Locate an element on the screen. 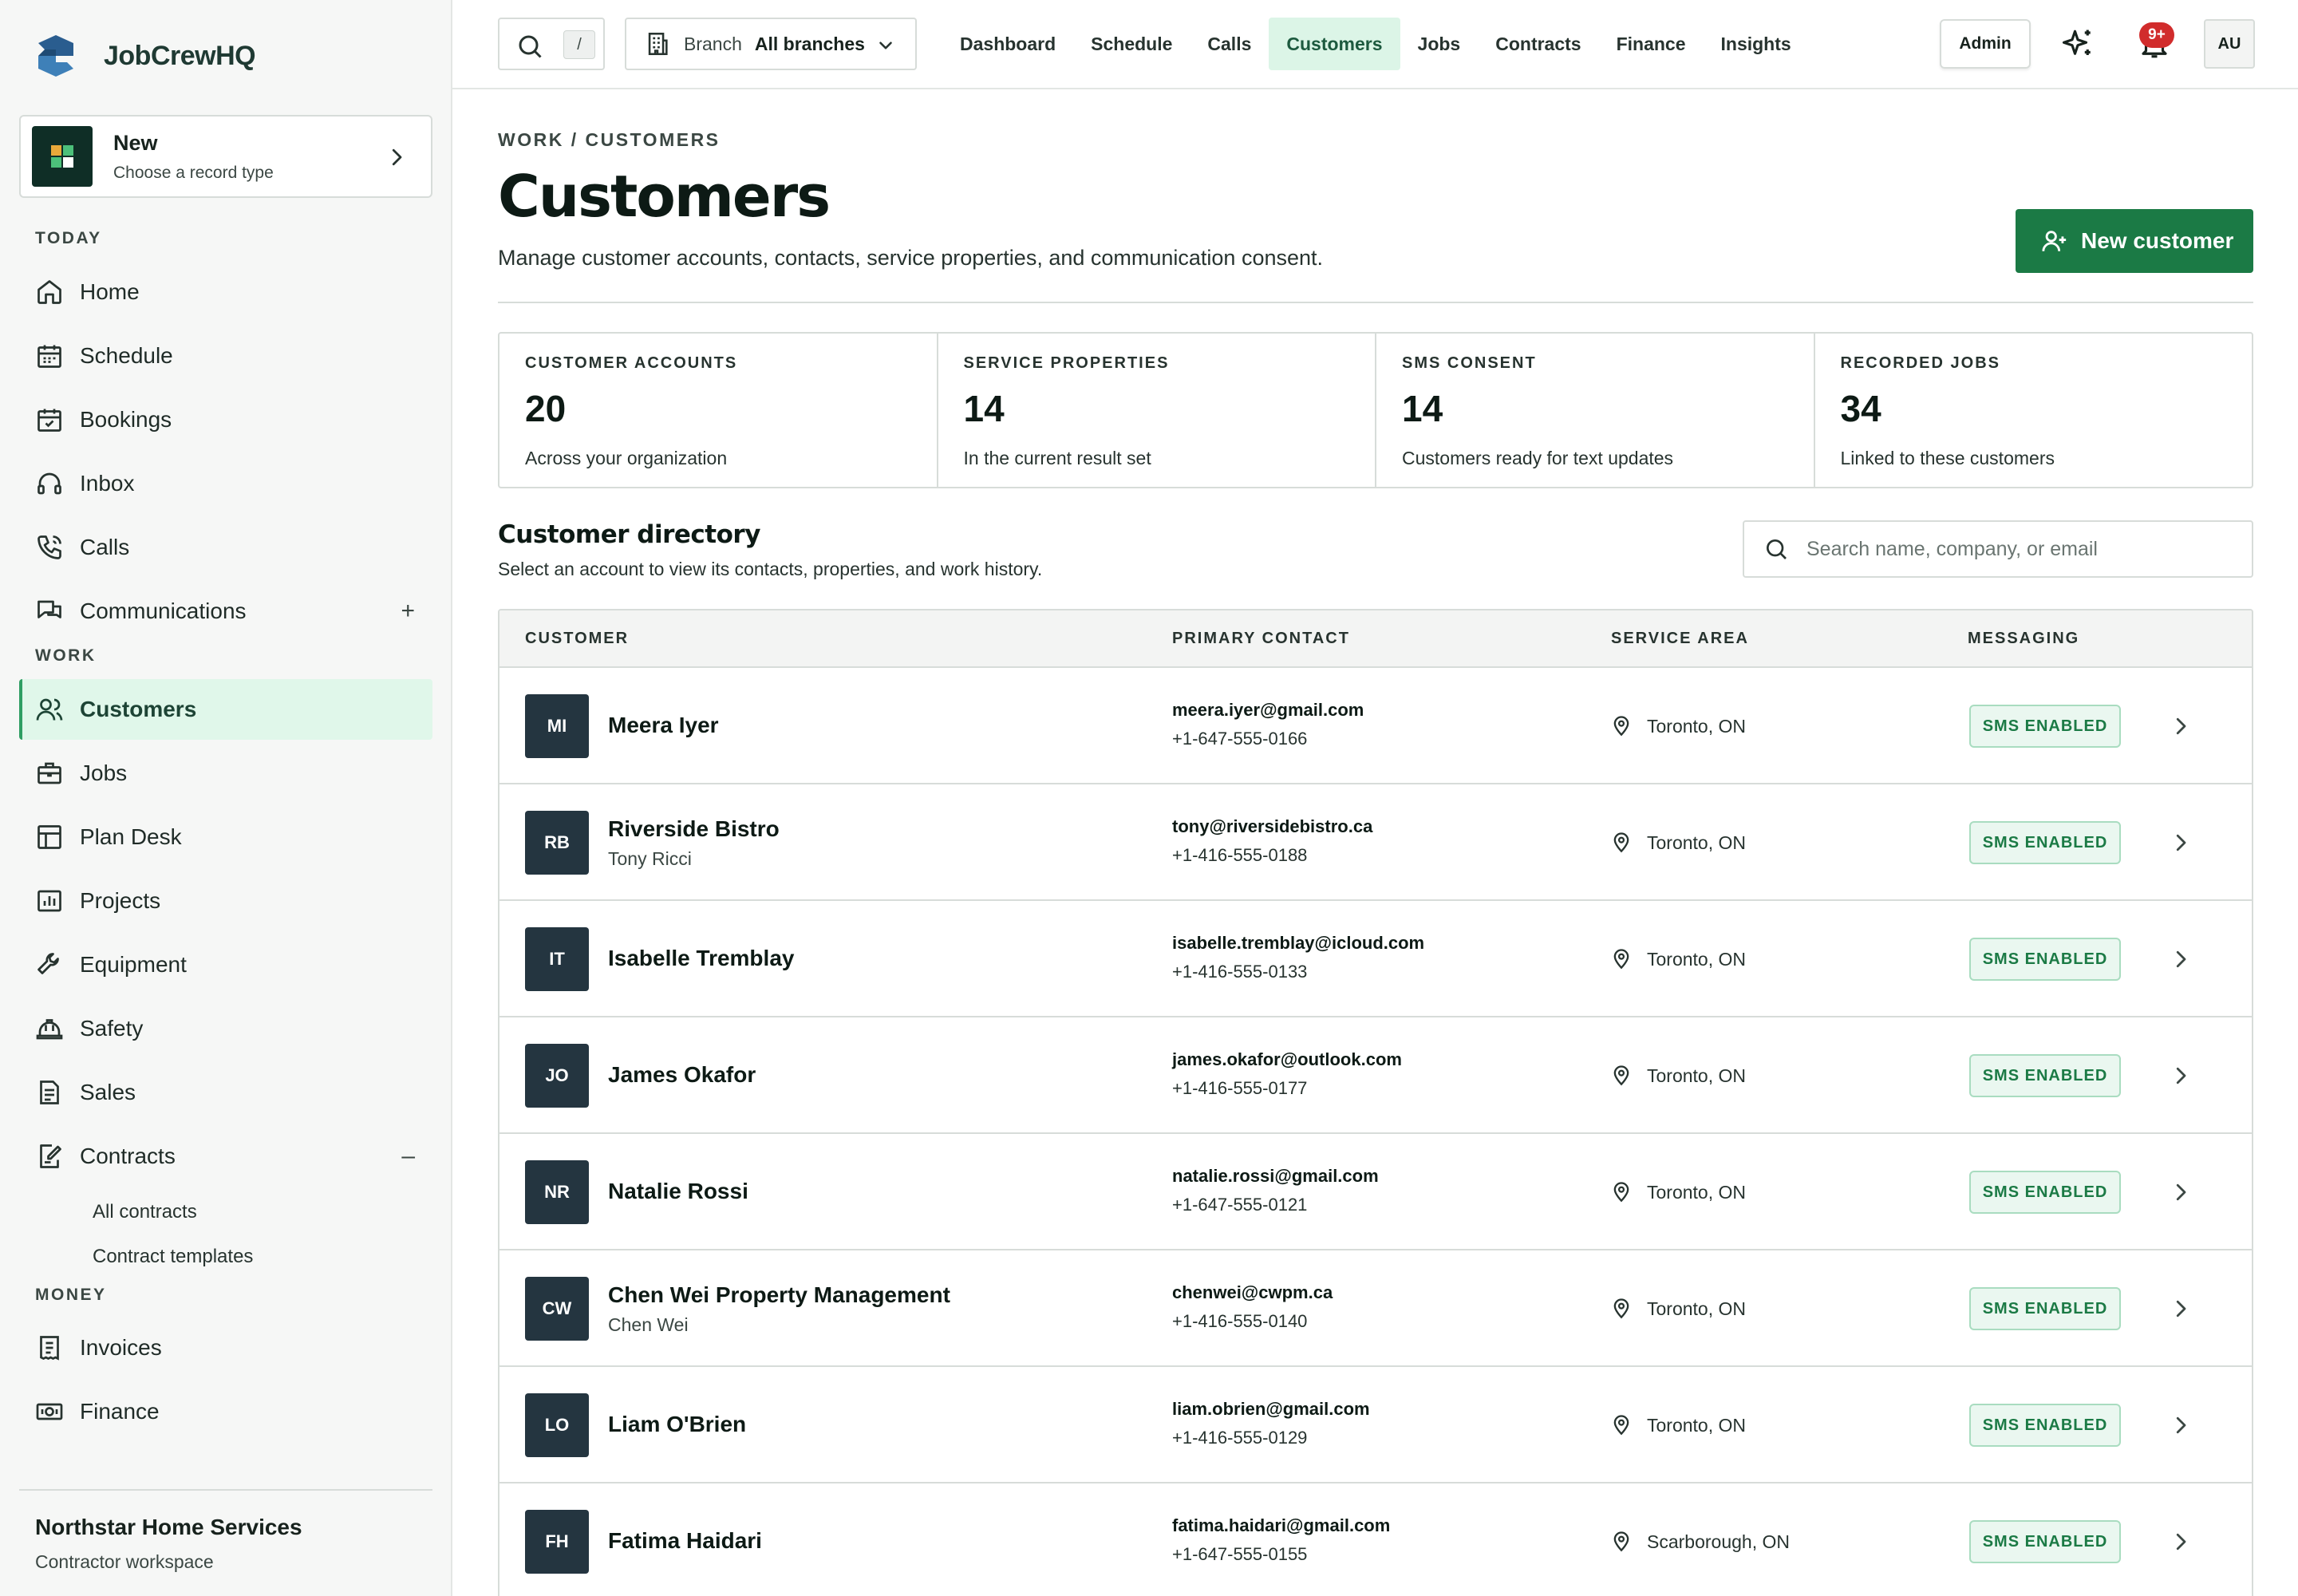 Image resolution: width=2298 pixels, height=1596 pixels. sidebar-item-customers: Customers is located at coordinates (226, 709).